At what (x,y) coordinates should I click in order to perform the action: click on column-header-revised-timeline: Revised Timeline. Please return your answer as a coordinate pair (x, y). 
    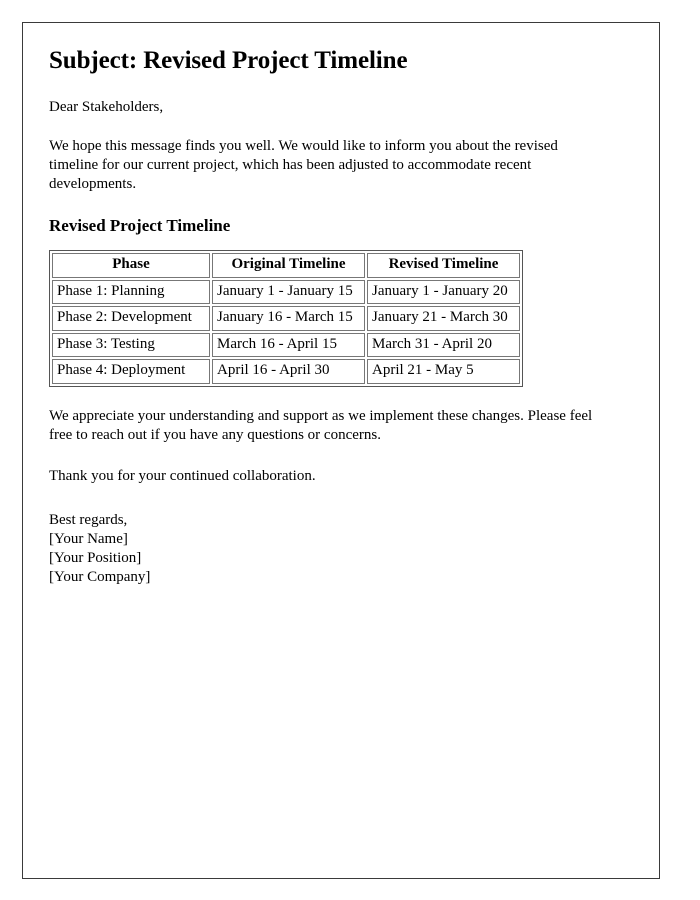
    Looking at the image, I should click on (443, 265).